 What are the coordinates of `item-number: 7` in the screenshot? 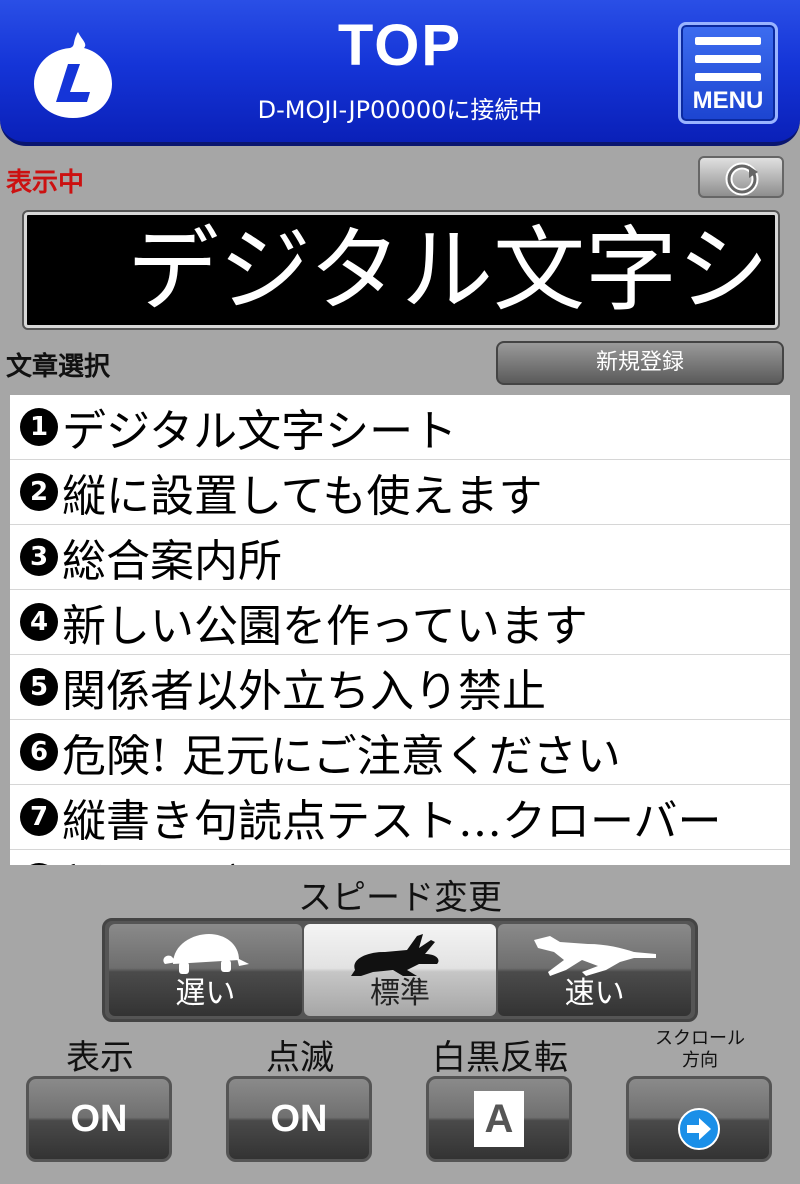 It's located at (39, 817).